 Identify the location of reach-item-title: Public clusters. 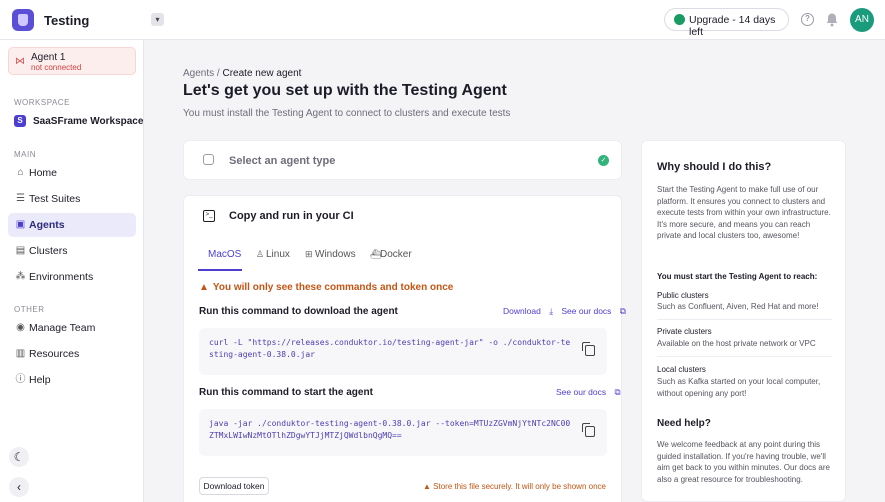
(683, 295).